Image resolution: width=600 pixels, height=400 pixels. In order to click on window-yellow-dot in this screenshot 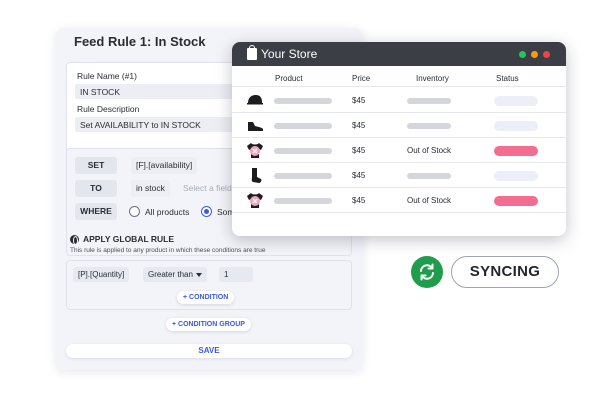, I will do `click(534, 54)`.